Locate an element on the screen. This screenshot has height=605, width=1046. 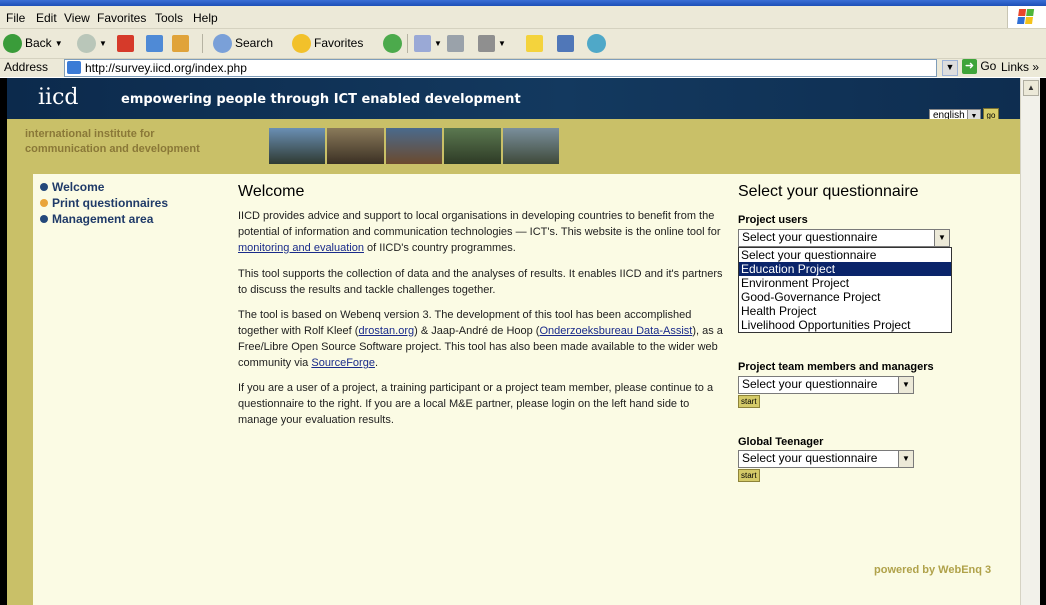
vertical-scrollbar: ▲ is located at coordinates (1030, 341).